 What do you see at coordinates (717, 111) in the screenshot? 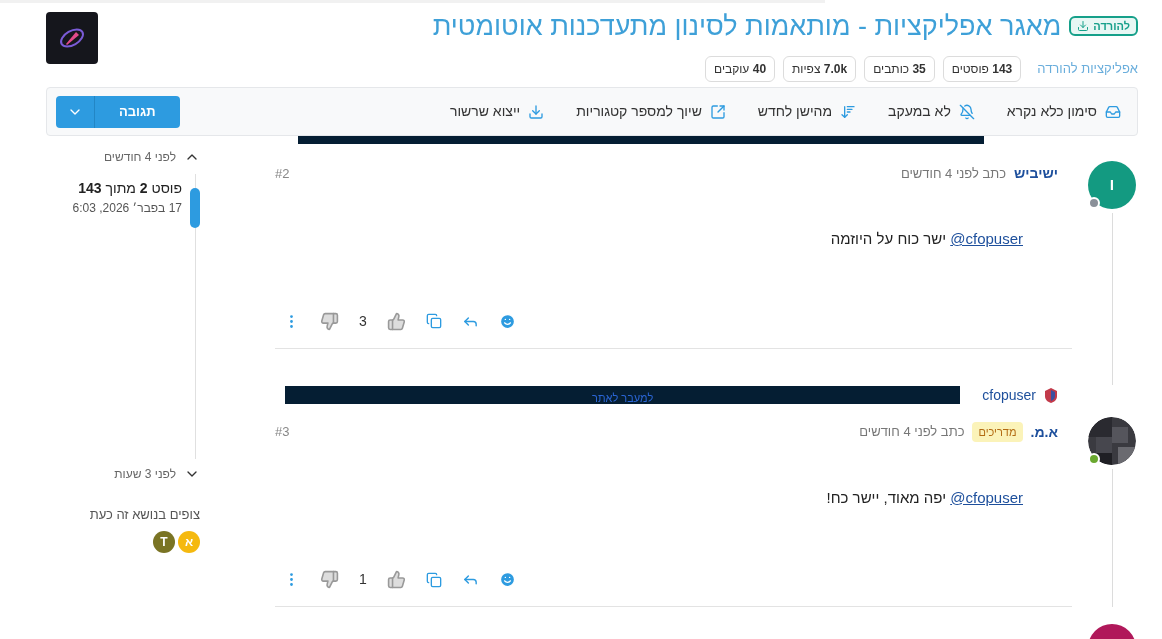
I see `external-link-icon` at bounding box center [717, 111].